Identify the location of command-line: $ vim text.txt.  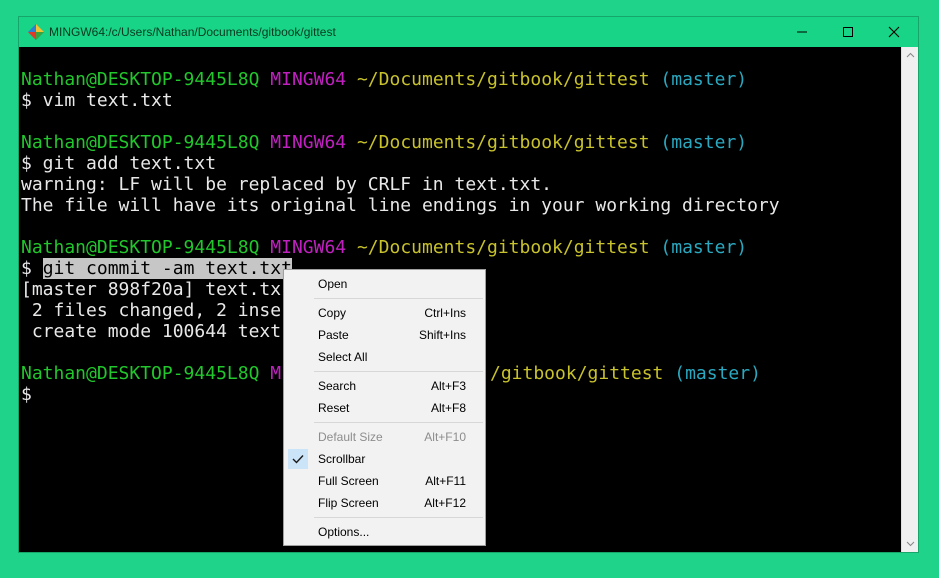
(97, 100).